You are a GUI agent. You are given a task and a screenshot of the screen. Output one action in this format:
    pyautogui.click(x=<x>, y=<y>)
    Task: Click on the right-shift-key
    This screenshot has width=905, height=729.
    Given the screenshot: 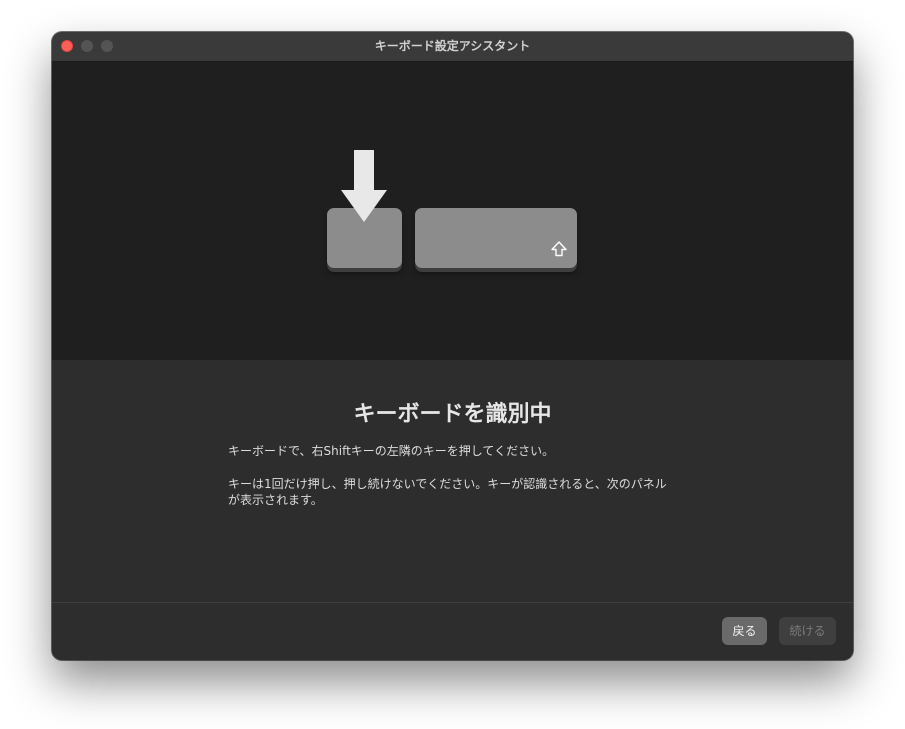 What is the action you would take?
    pyautogui.click(x=496, y=238)
    